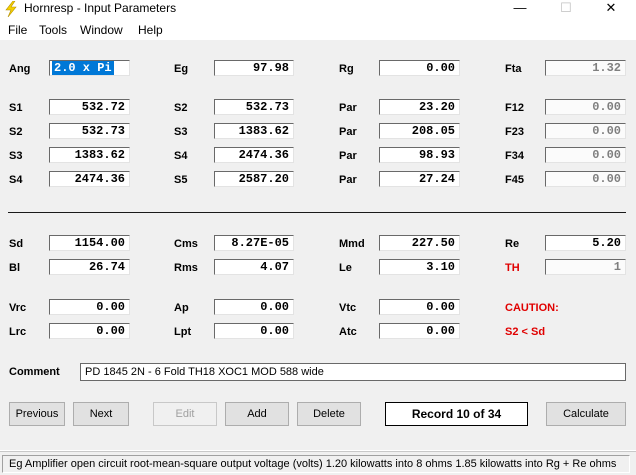  Describe the element at coordinates (585, 131) in the screenshot. I see `f23-field: 0.00` at that location.